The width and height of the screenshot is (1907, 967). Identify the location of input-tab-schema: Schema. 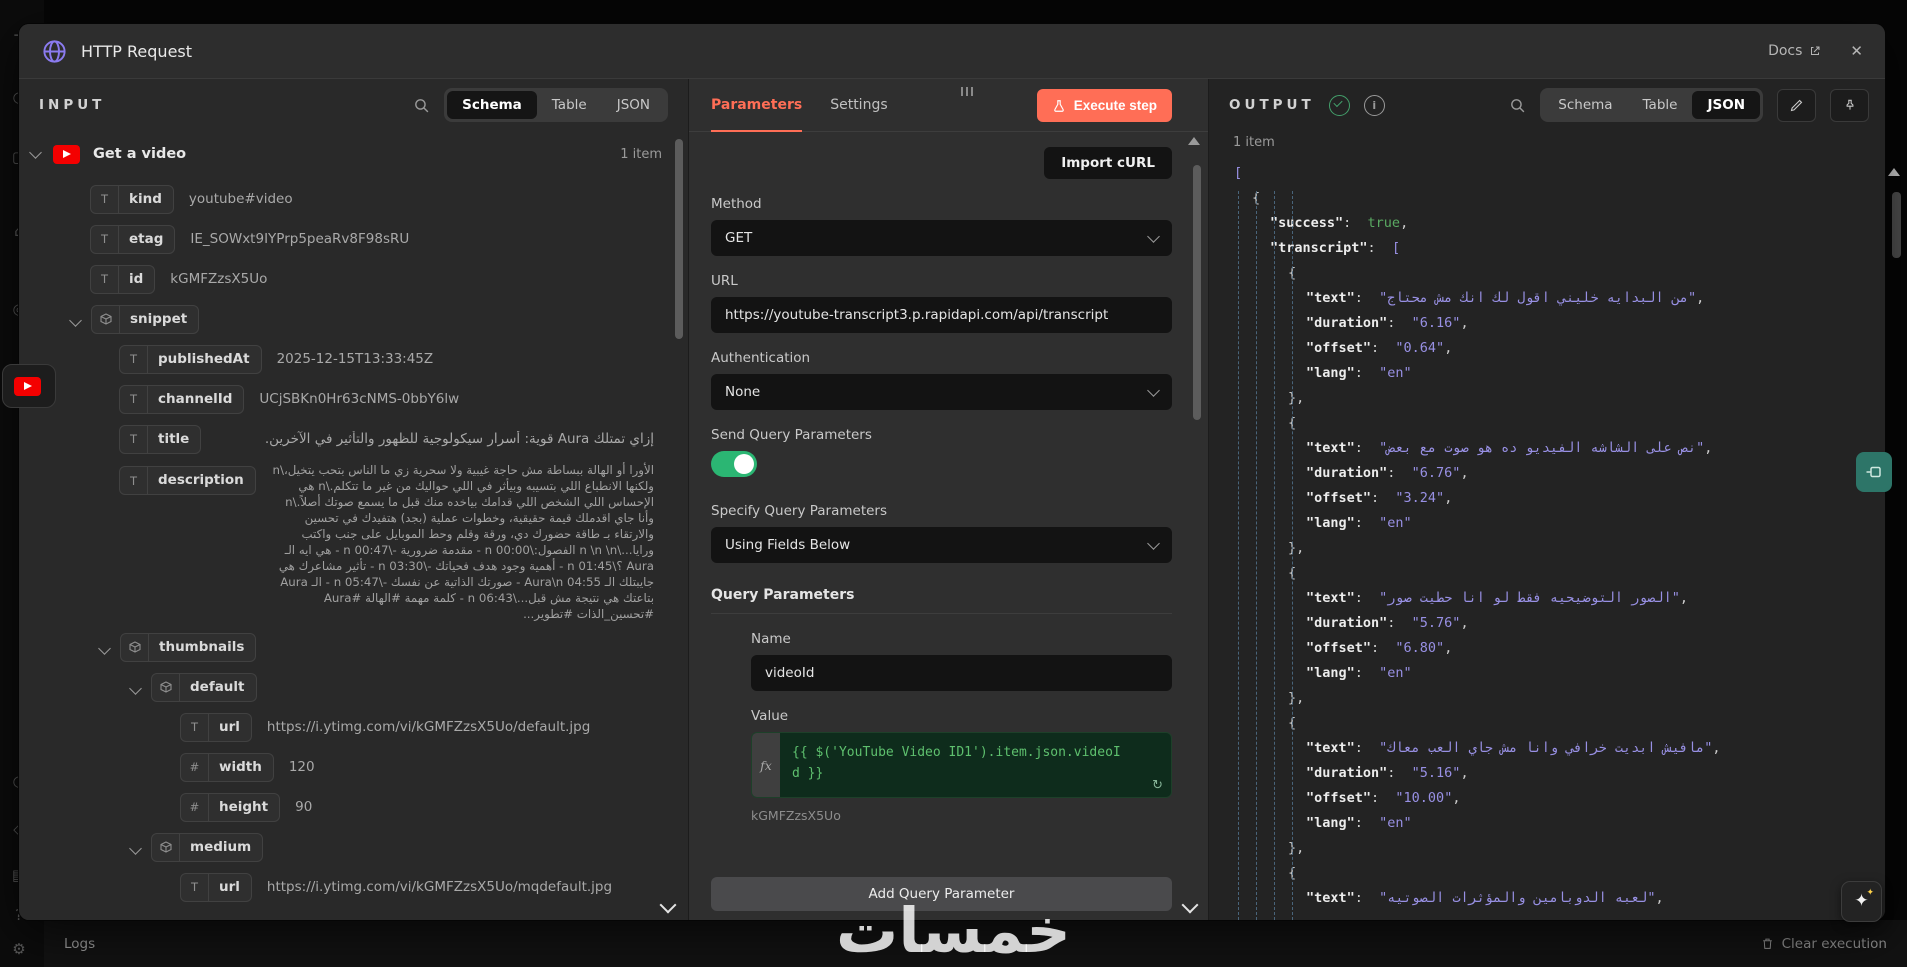
(492, 105).